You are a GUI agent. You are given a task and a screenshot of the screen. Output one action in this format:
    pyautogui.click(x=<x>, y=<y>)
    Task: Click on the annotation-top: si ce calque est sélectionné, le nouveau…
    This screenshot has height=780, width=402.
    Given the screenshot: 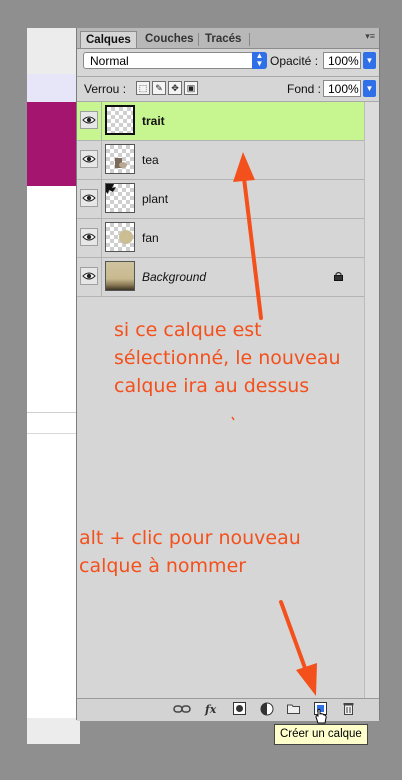 What is the action you would take?
    pyautogui.click(x=227, y=358)
    